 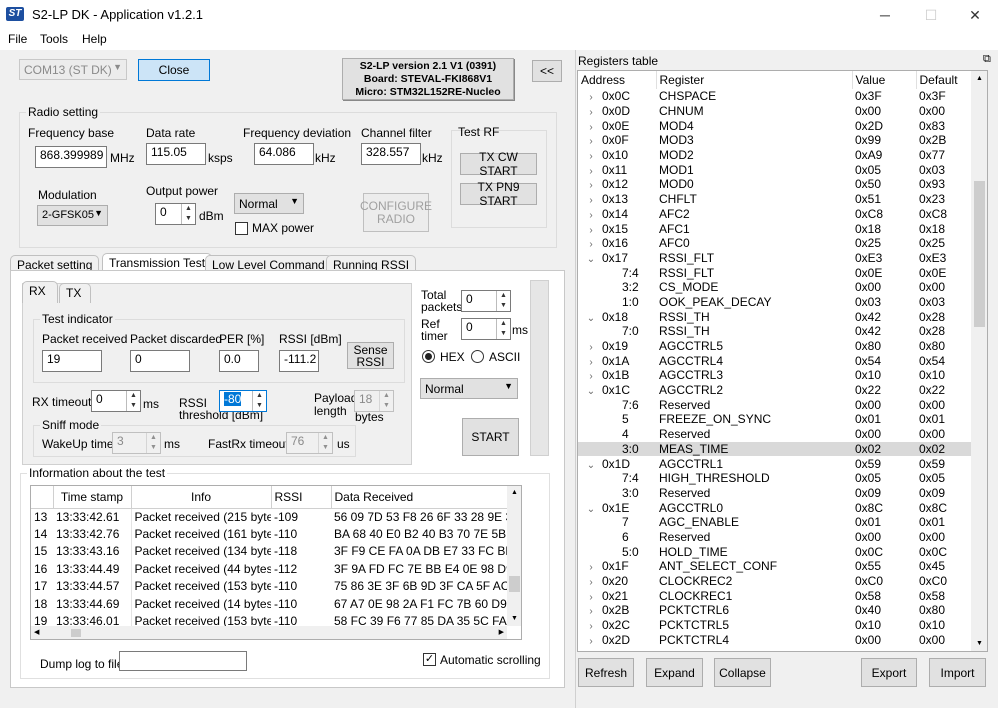 I want to click on total-packets-stepper: ▲ ▼, so click(x=503, y=301).